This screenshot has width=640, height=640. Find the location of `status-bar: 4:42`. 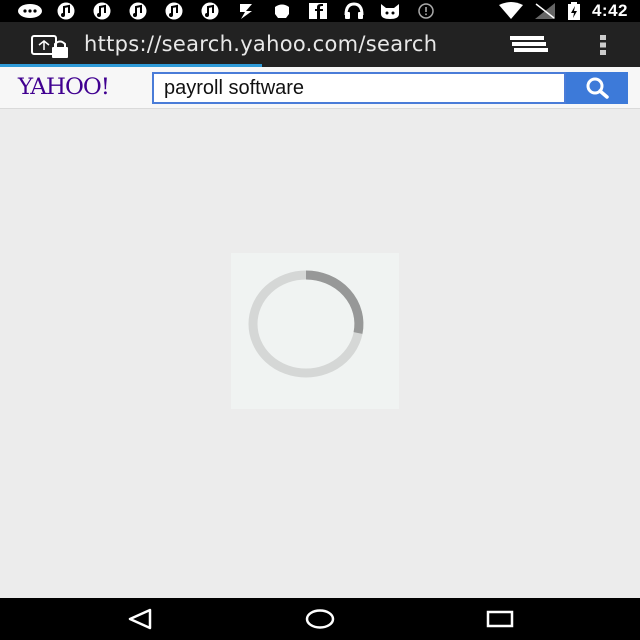

status-bar: 4:42 is located at coordinates (320, 11).